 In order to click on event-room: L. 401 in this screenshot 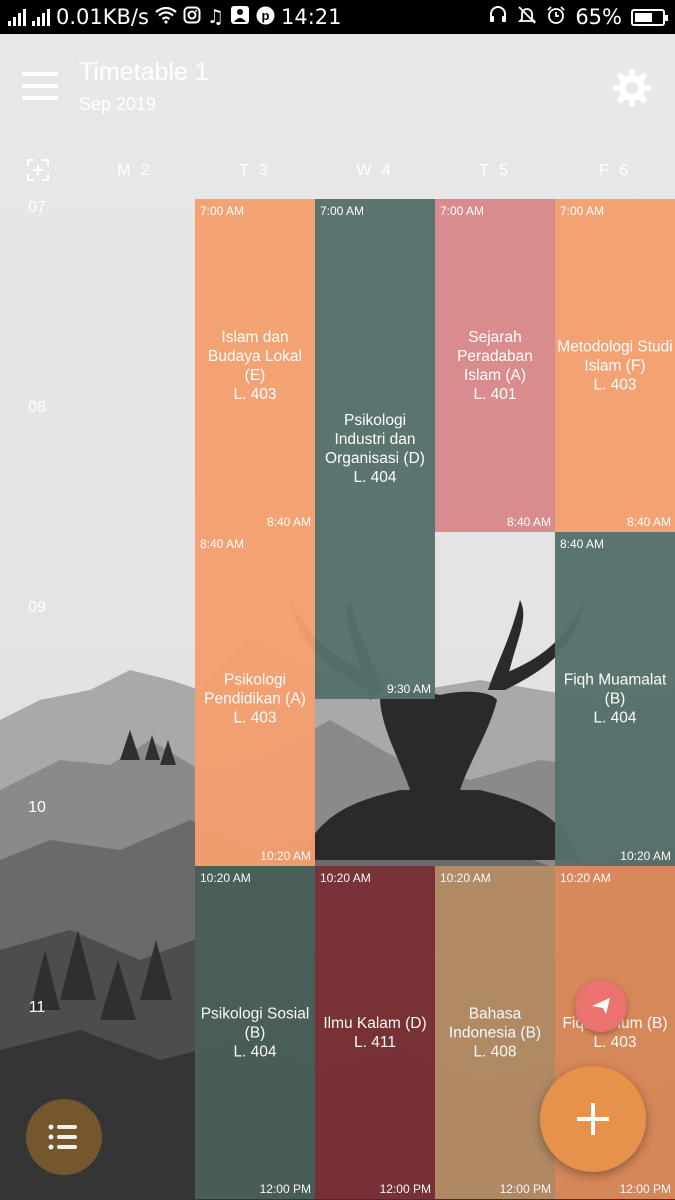, I will do `click(495, 394)`.